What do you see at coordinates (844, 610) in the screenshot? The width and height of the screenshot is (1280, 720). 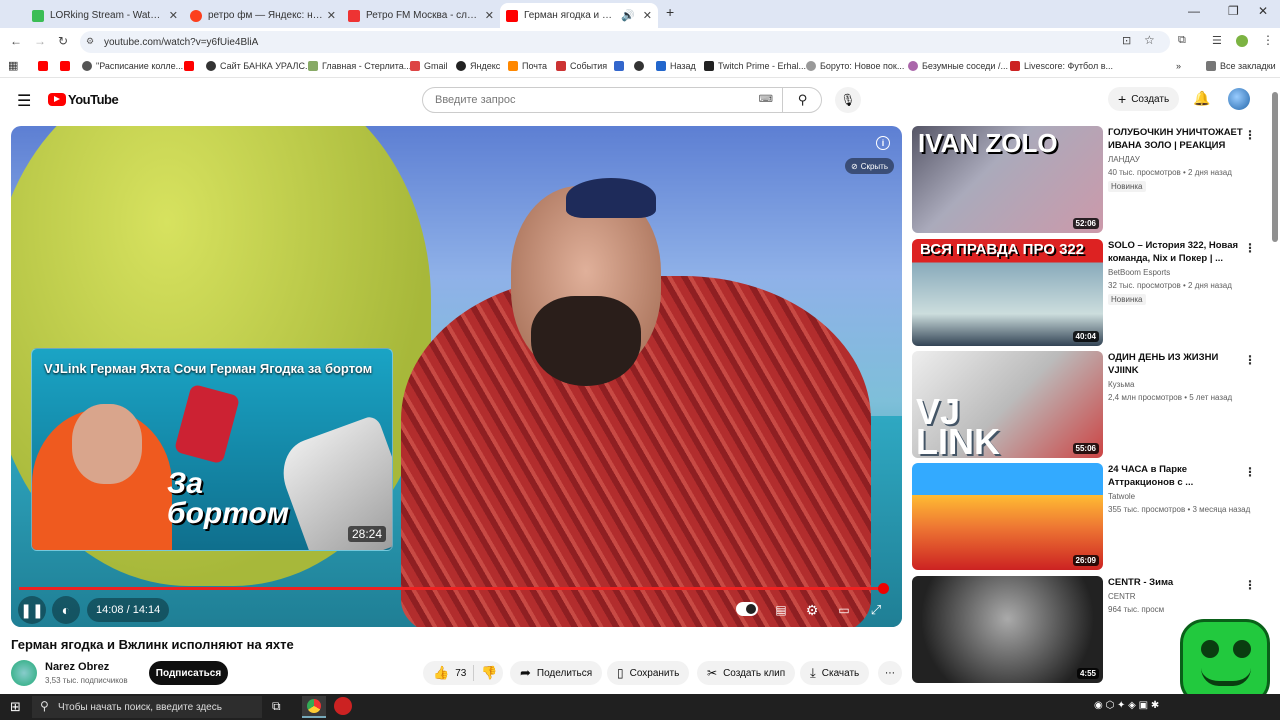 I see `theater-mode-icon: ▭` at bounding box center [844, 610].